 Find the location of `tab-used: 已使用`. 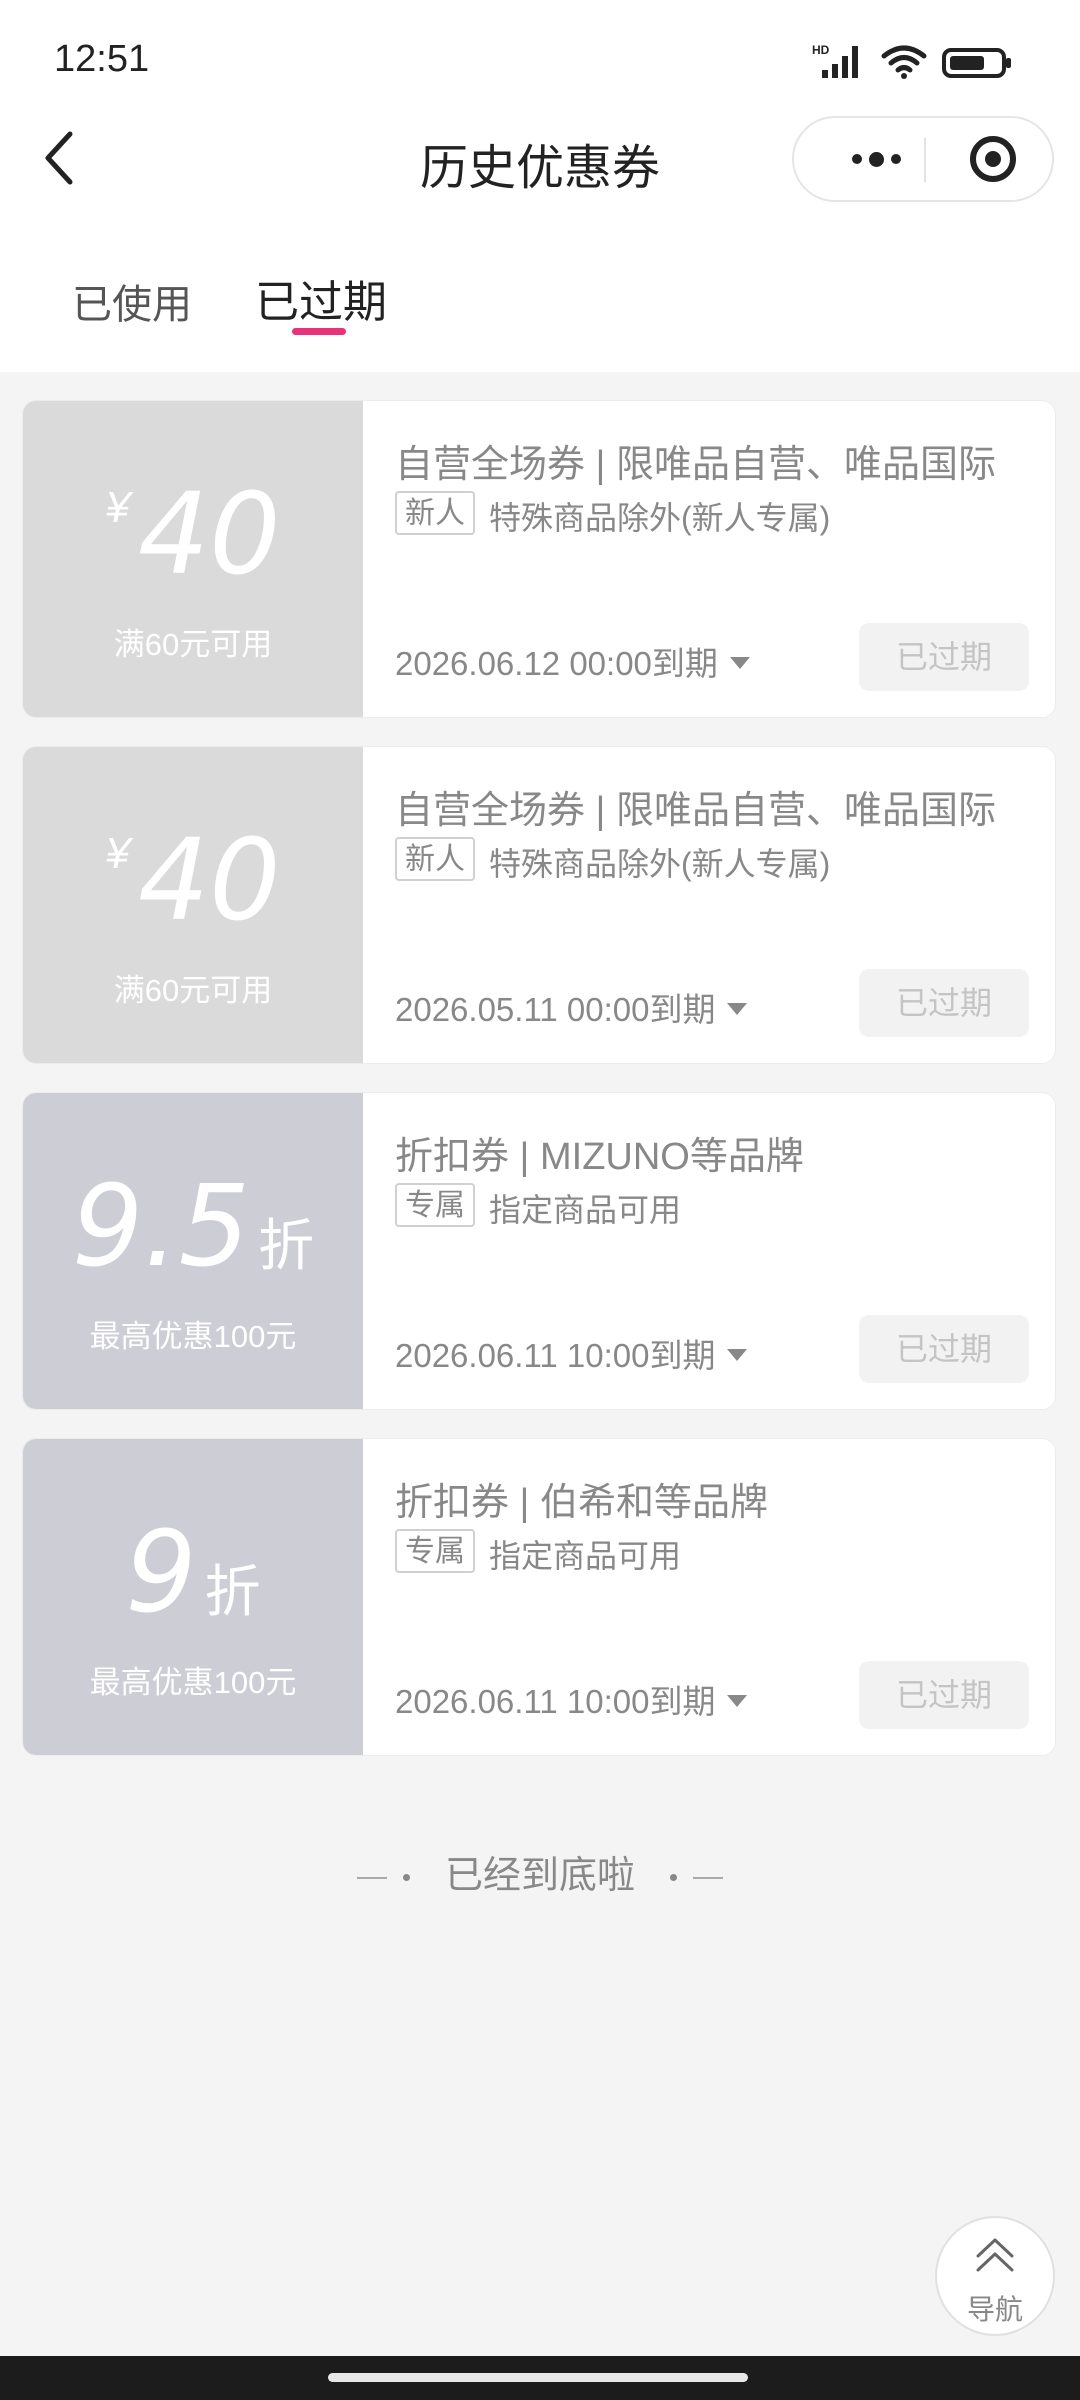

tab-used: 已使用 is located at coordinates (132, 301).